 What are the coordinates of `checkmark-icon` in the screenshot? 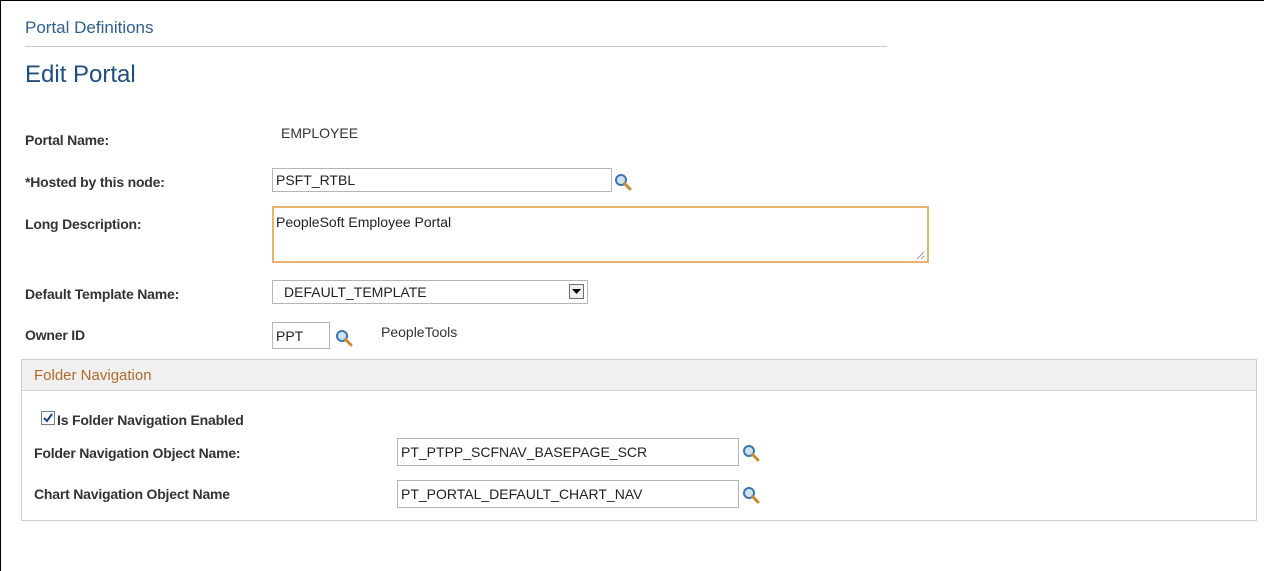 It's located at (48, 418).